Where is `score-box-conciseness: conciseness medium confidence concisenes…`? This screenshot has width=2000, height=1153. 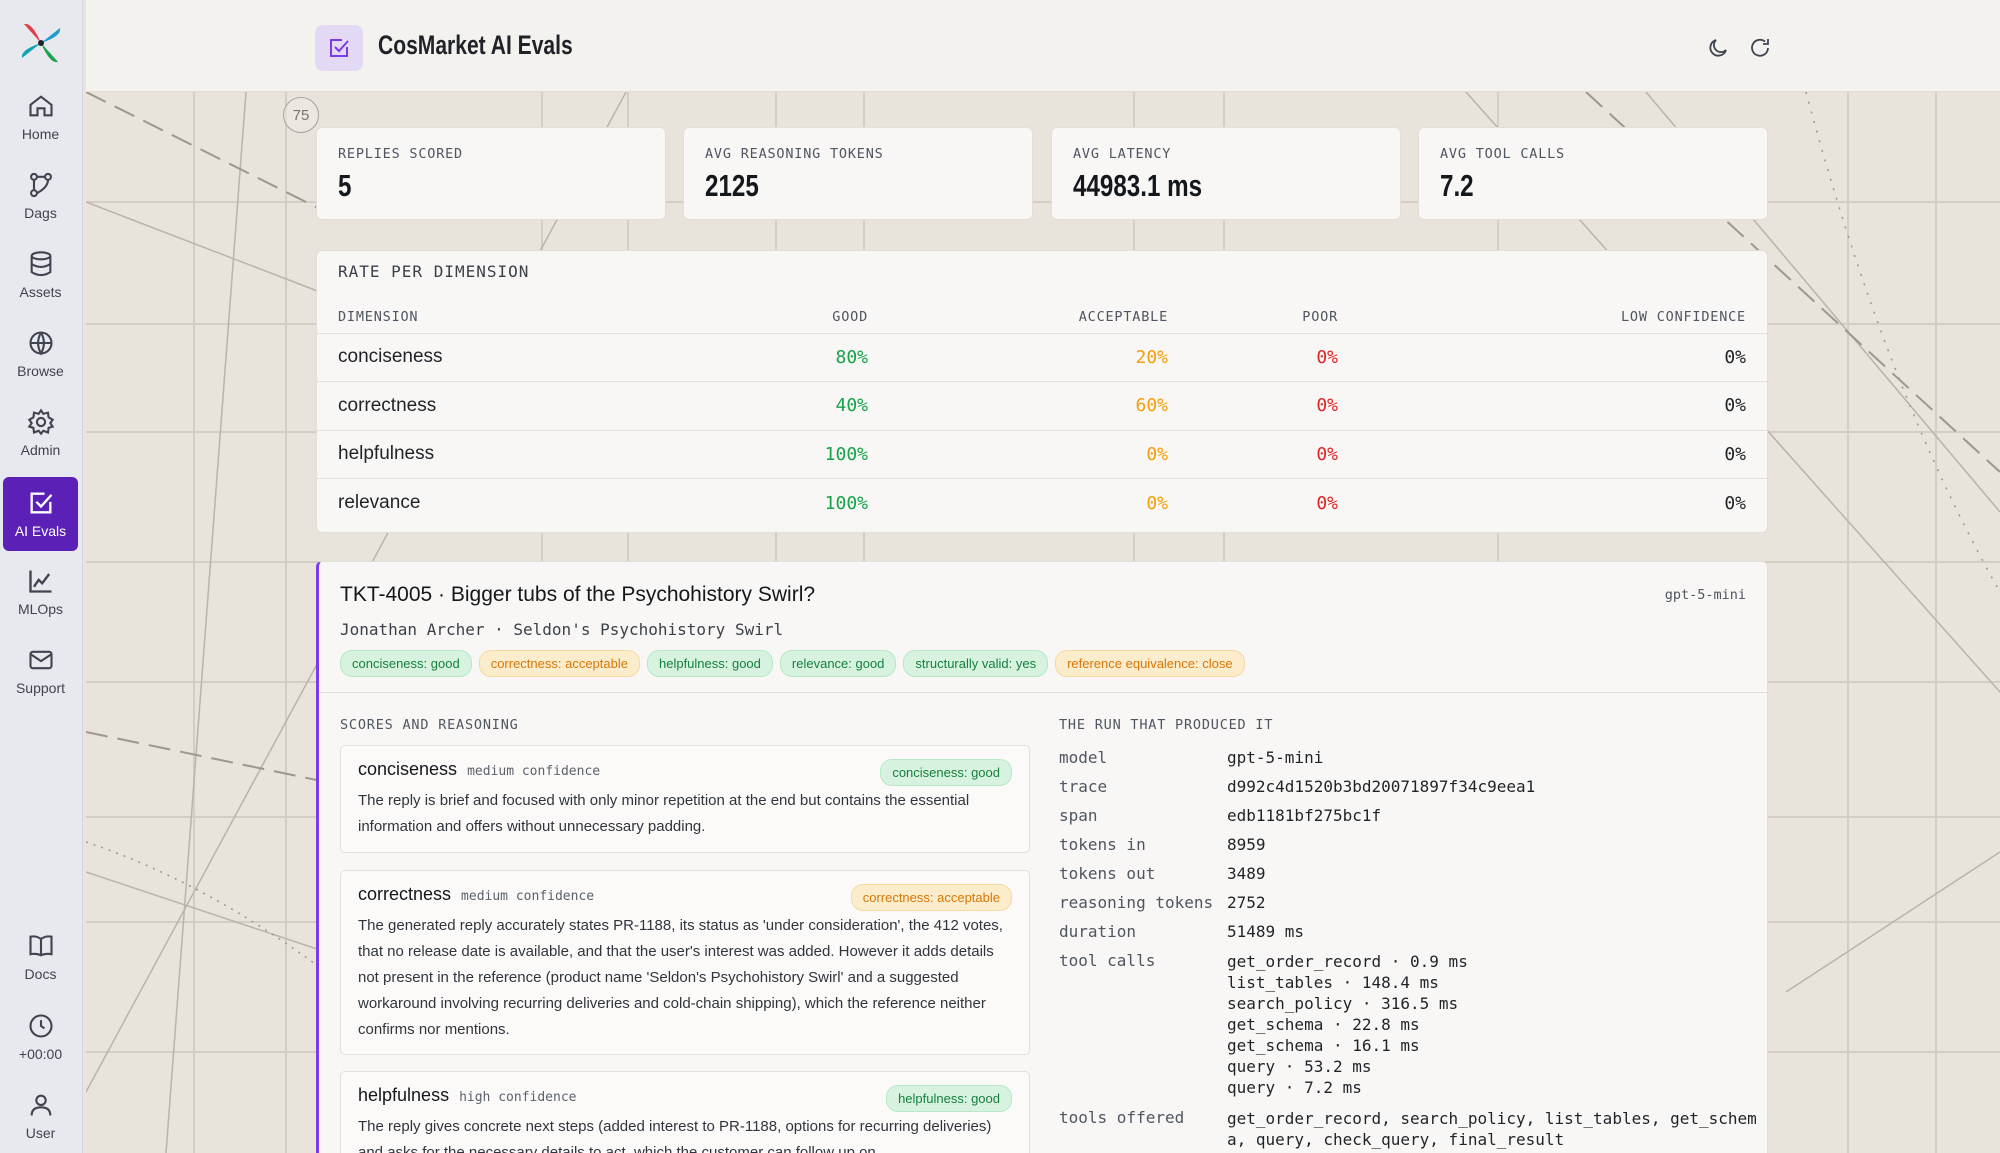 score-box-conciseness: conciseness medium confidence concisenes… is located at coordinates (685, 799).